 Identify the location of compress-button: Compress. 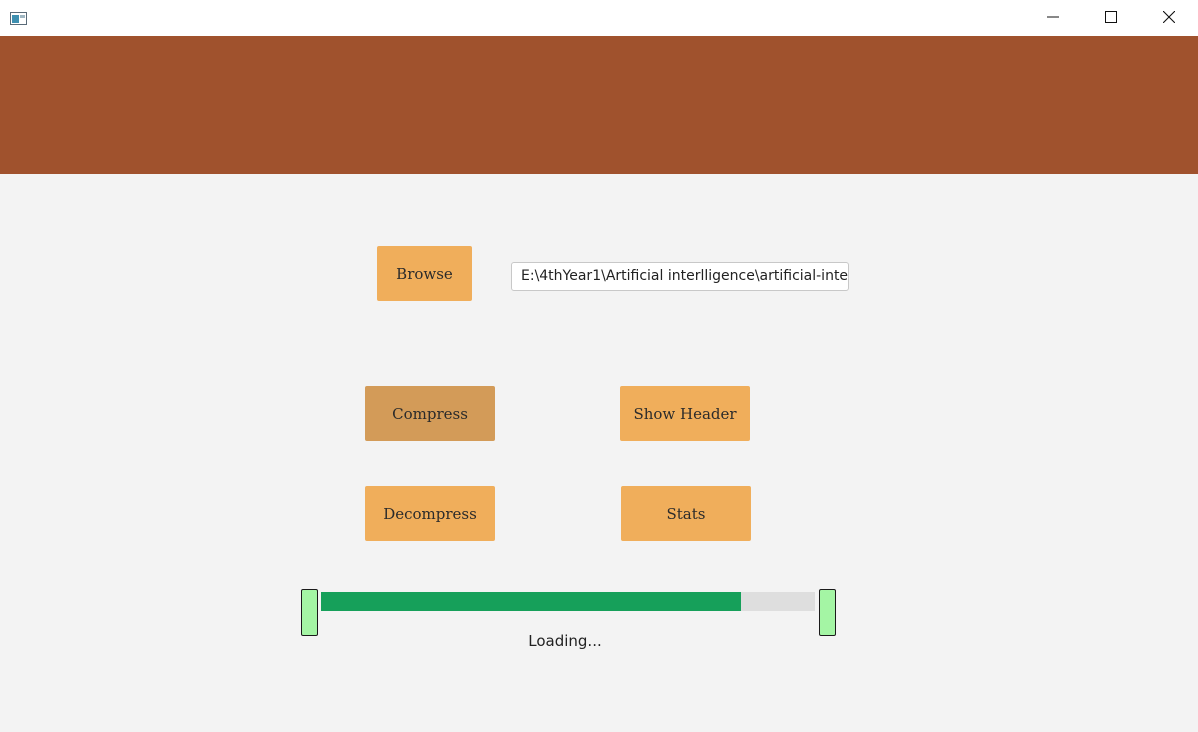
(430, 413).